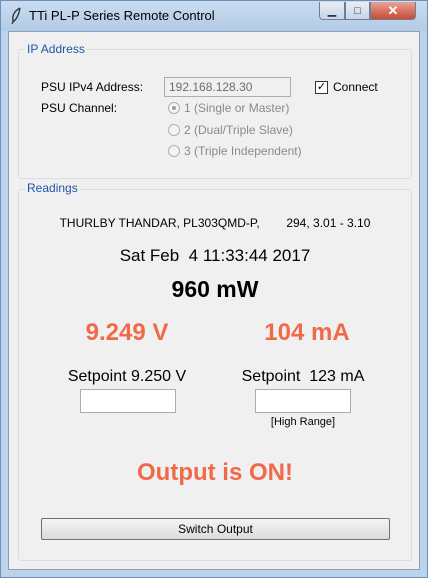  What do you see at coordinates (174, 130) in the screenshot?
I see `channel-2-radio` at bounding box center [174, 130].